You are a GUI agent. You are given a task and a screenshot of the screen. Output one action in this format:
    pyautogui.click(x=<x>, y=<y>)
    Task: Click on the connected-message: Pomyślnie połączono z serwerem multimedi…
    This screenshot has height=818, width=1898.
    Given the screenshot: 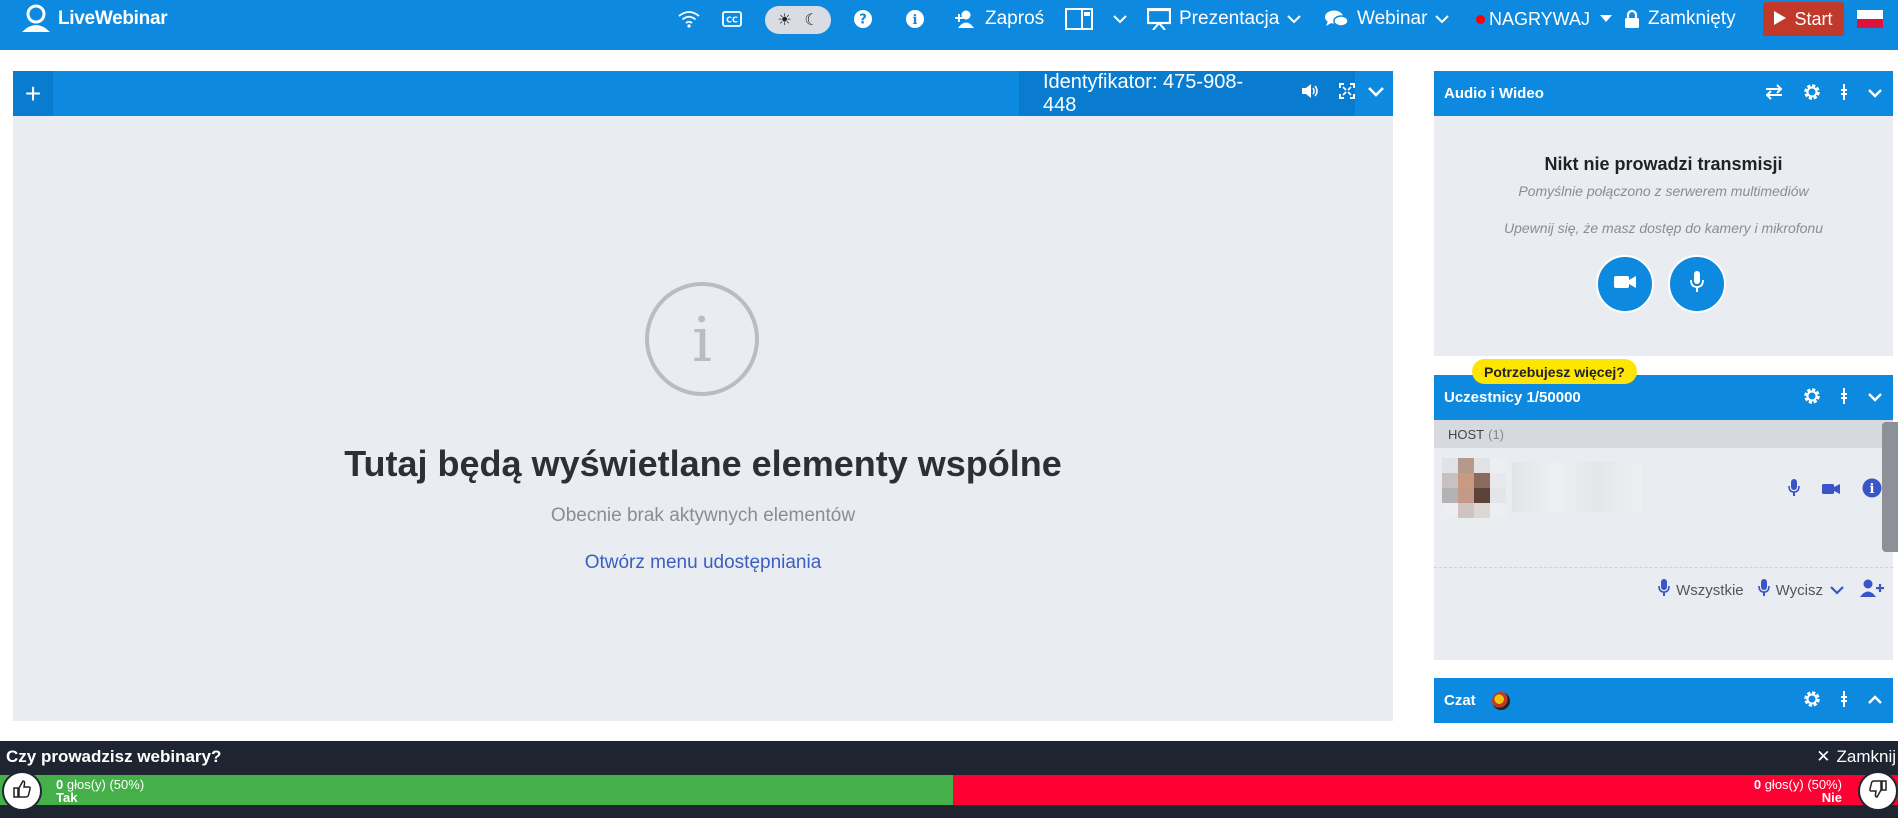 What is the action you would take?
    pyautogui.click(x=1663, y=191)
    